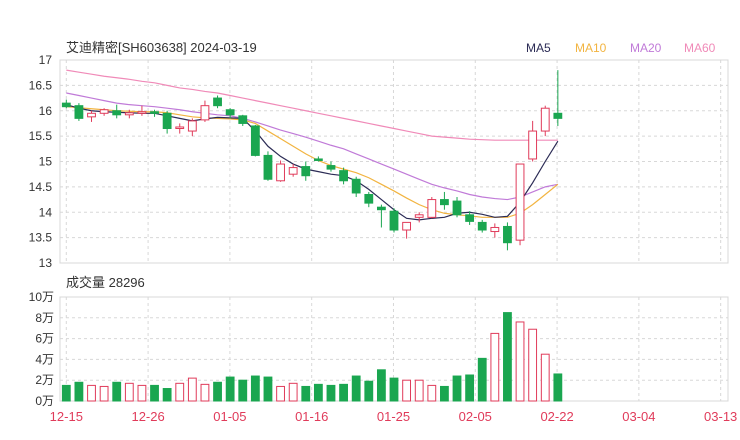 The image size is (740, 440). I want to click on date-tick-label: 03-04, so click(638, 416).